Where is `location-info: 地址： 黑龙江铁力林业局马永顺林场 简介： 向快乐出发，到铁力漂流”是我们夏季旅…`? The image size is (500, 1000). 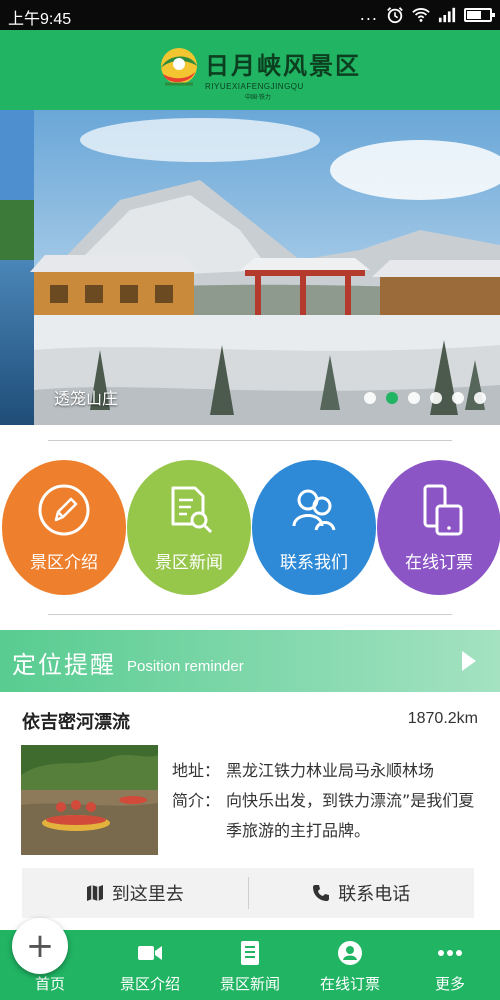 location-info: 地址： 黑龙江铁力林业局马永顺林场 简介： 向快乐出发，到铁力漂流”是我们夏季旅… is located at coordinates (327, 801).